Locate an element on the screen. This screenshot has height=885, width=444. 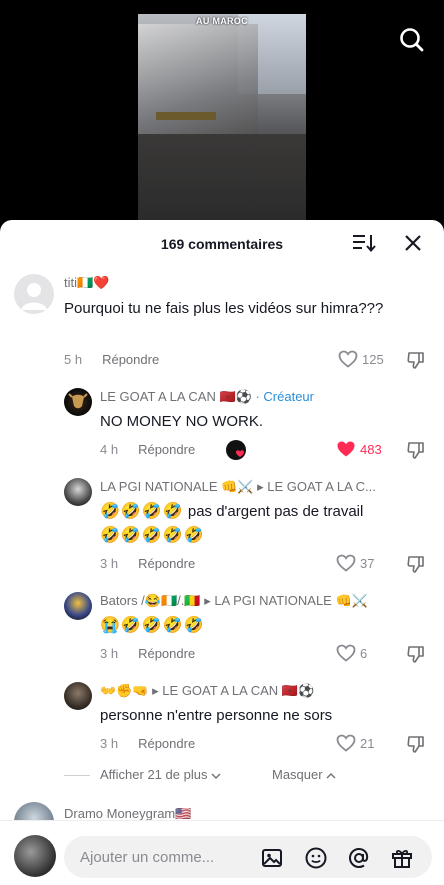
comment-input is located at coordinates (165, 857).